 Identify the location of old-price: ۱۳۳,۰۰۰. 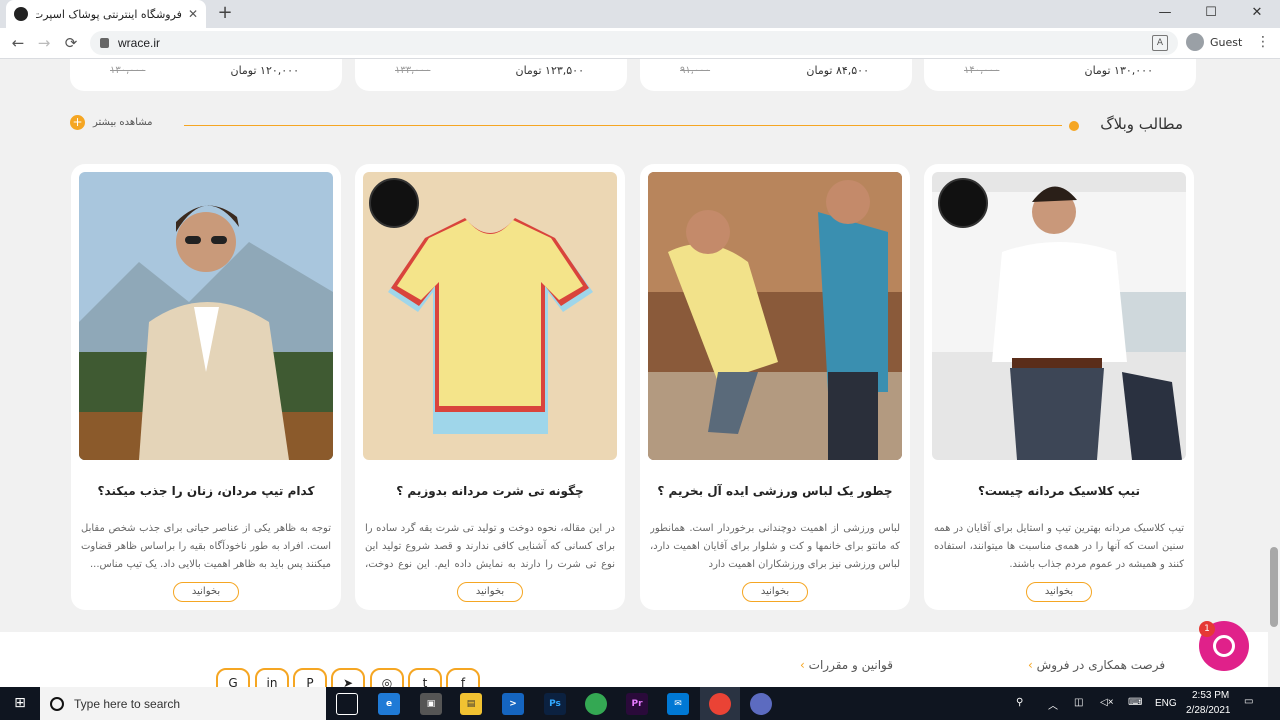
(413, 70).